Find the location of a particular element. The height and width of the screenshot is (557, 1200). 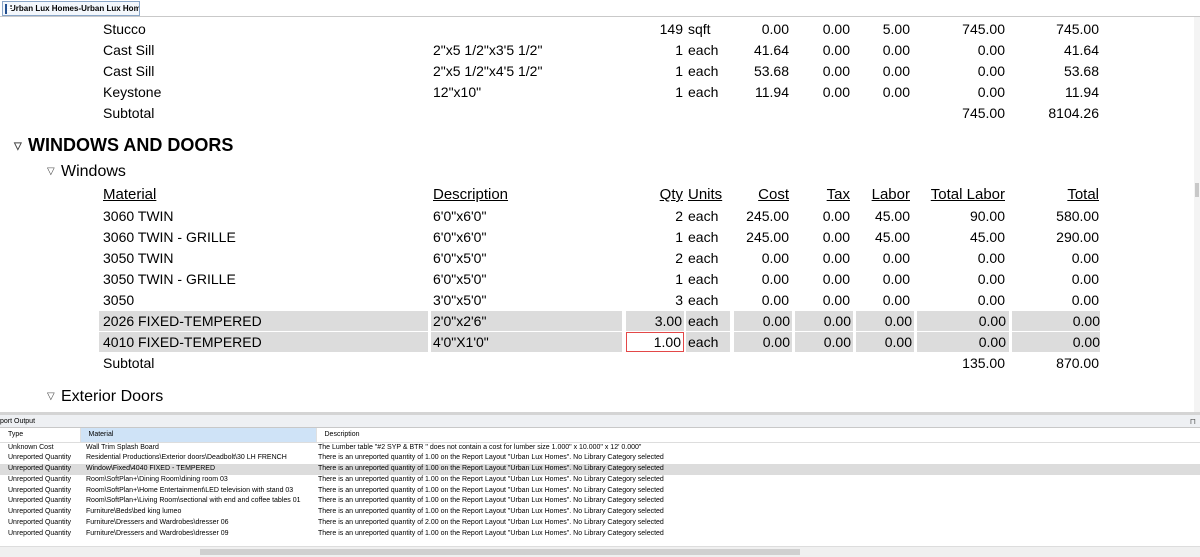

cell-total: 53.68 is located at coordinates (1081, 71).